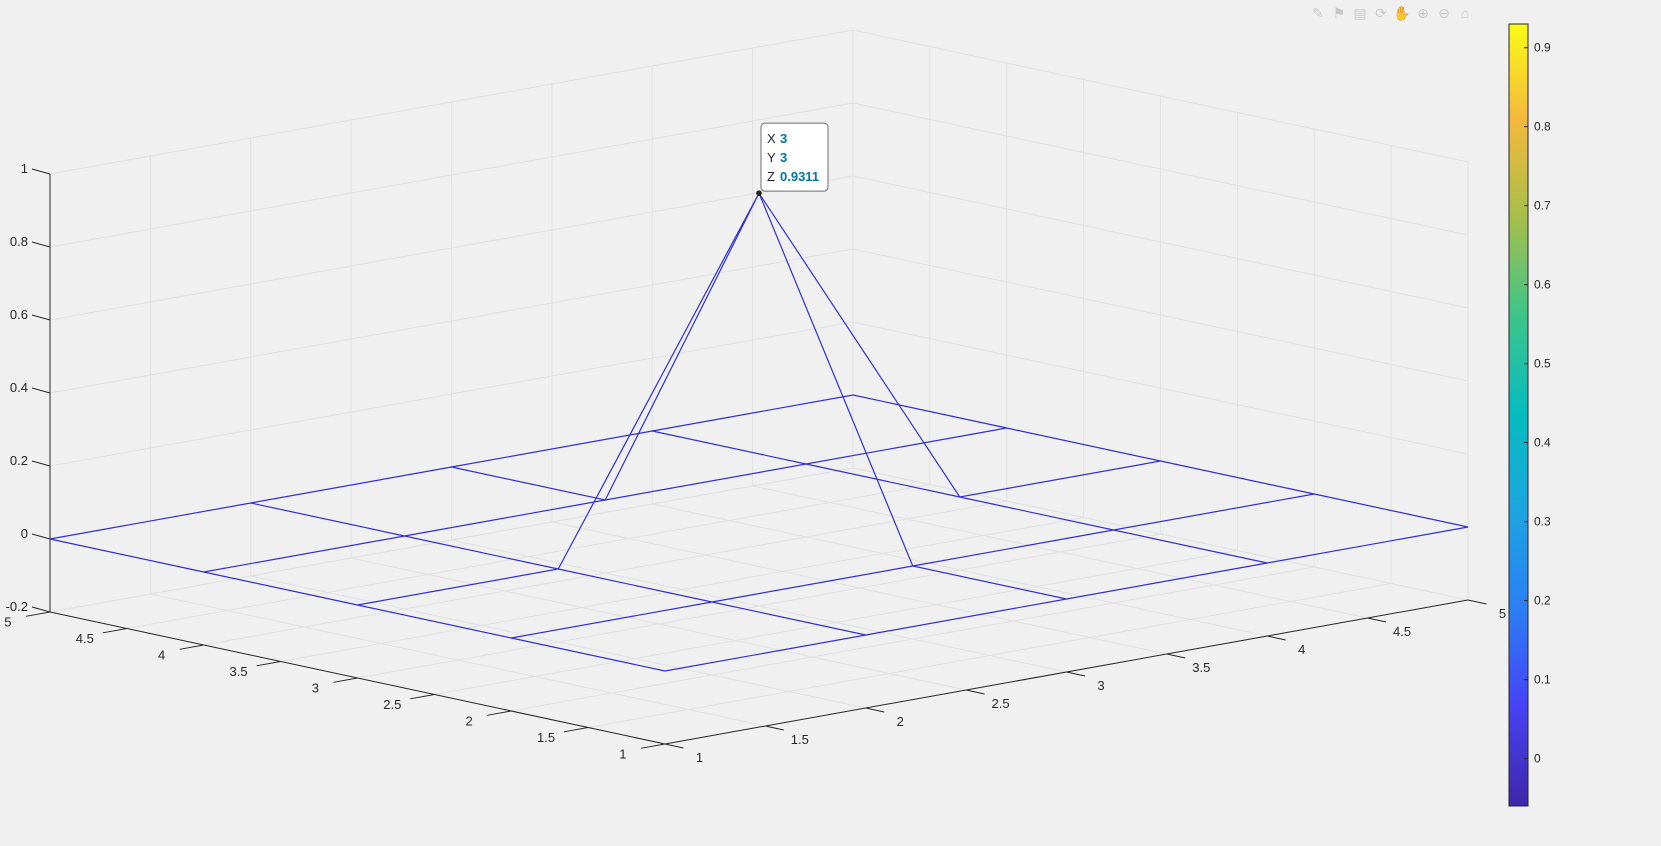  I want to click on zoom-in-icon: ⊕, so click(1423, 13).